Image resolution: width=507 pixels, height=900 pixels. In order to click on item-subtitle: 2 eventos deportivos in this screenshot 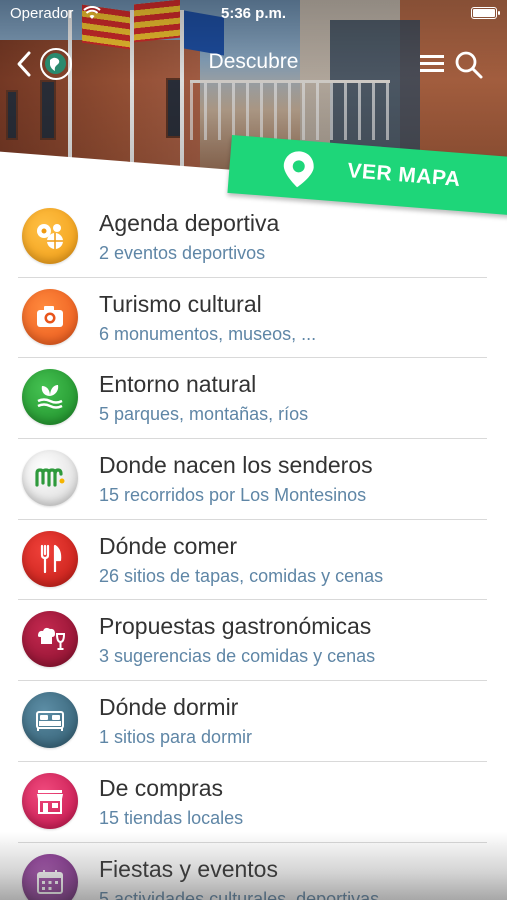, I will do `click(182, 253)`.